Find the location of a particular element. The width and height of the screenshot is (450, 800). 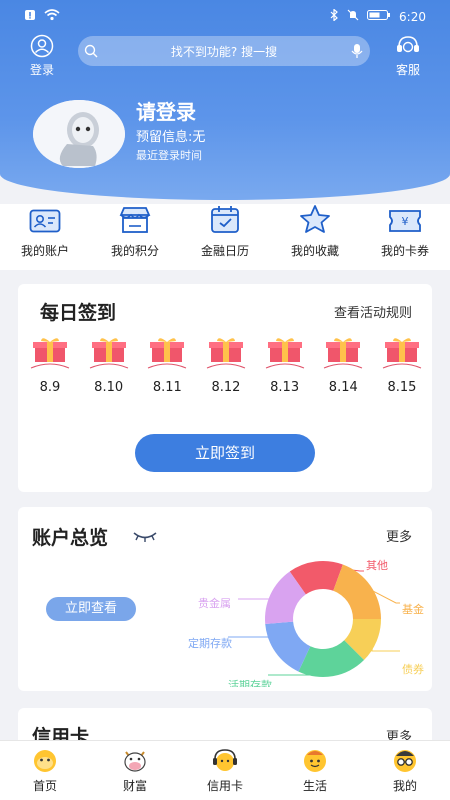

checkin-day: 8.14 is located at coordinates (343, 365).